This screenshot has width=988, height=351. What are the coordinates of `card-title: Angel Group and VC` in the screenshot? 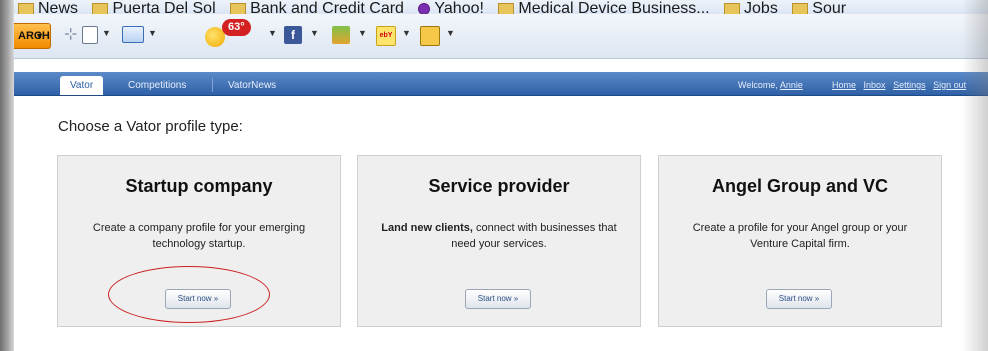 It's located at (799, 186).